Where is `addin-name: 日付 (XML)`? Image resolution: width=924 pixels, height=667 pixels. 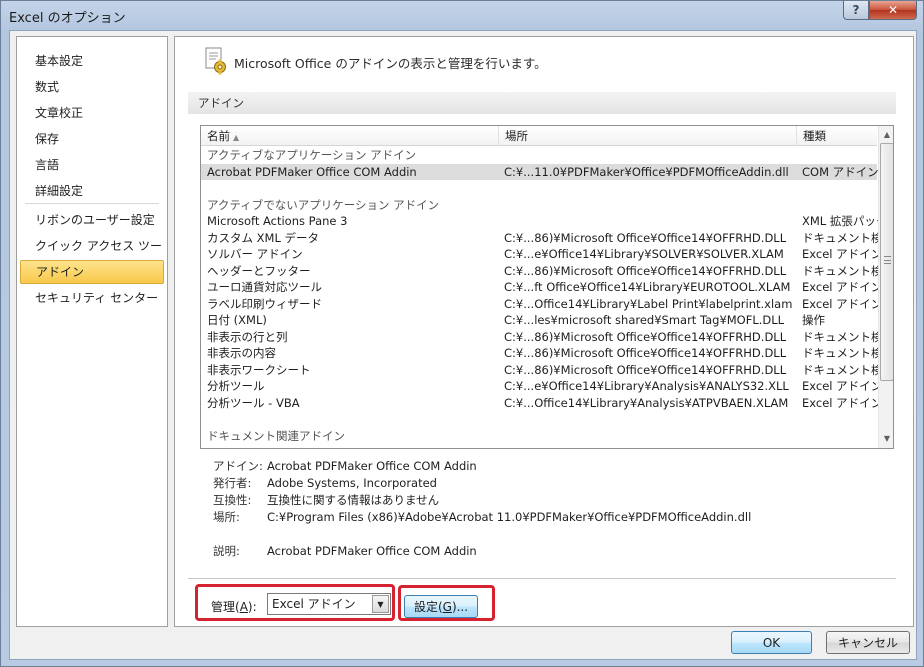 addin-name: 日付 (XML) is located at coordinates (237, 320).